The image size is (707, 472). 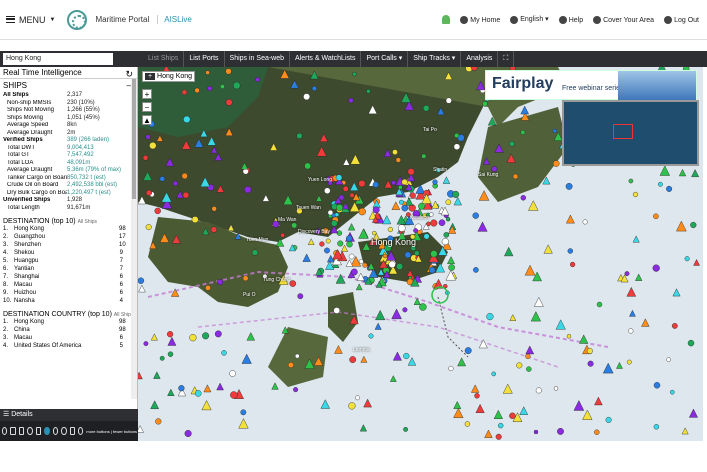 What do you see at coordinates (591, 85) in the screenshot?
I see `fairplay-ad-banner: Fairplay Free webinar series` at bounding box center [591, 85].